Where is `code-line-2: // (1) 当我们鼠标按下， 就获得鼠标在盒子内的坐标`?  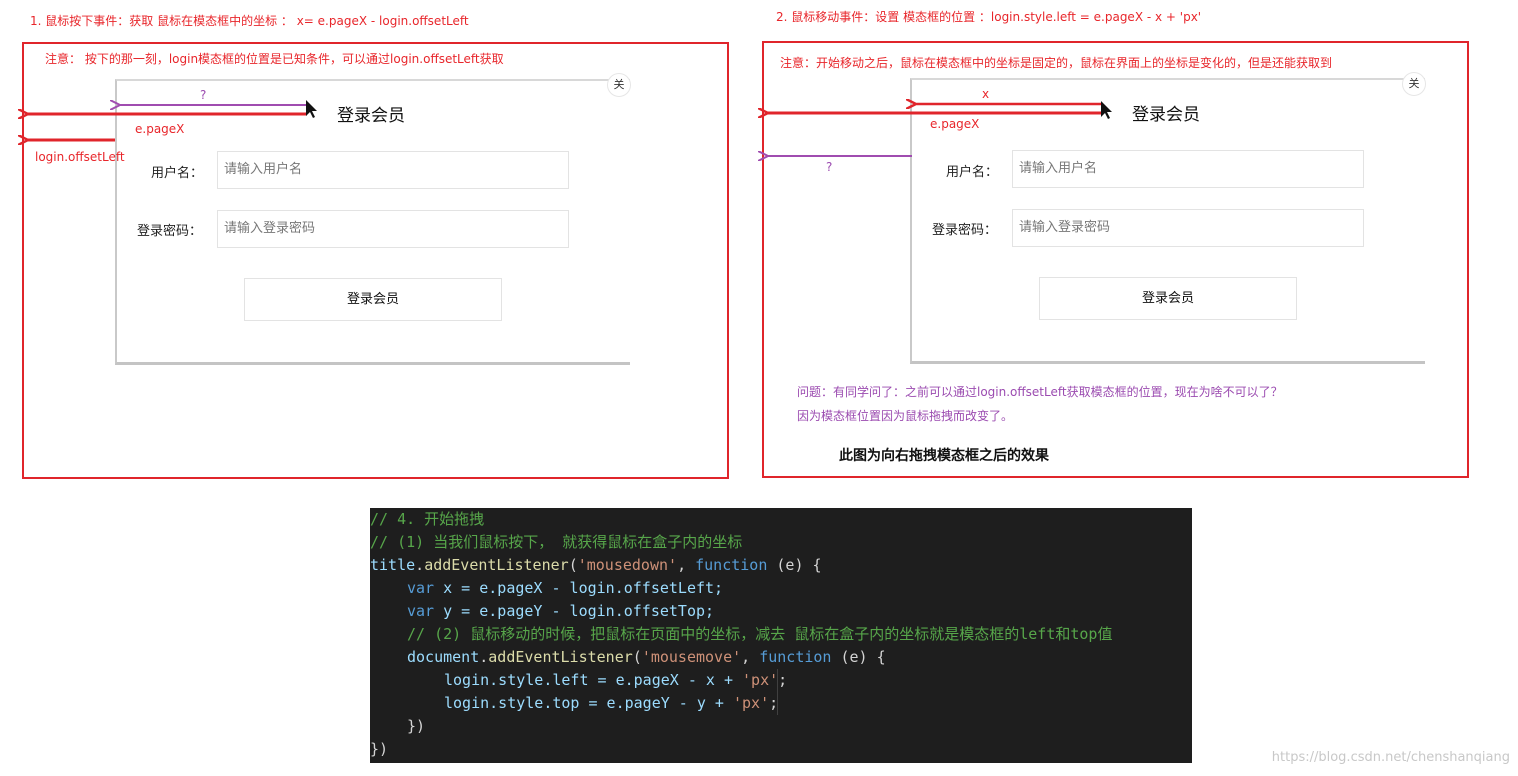 code-line-2: // (1) 当我们鼠标按下， 就获得鼠标在盒子内的坐标 is located at coordinates (556, 542).